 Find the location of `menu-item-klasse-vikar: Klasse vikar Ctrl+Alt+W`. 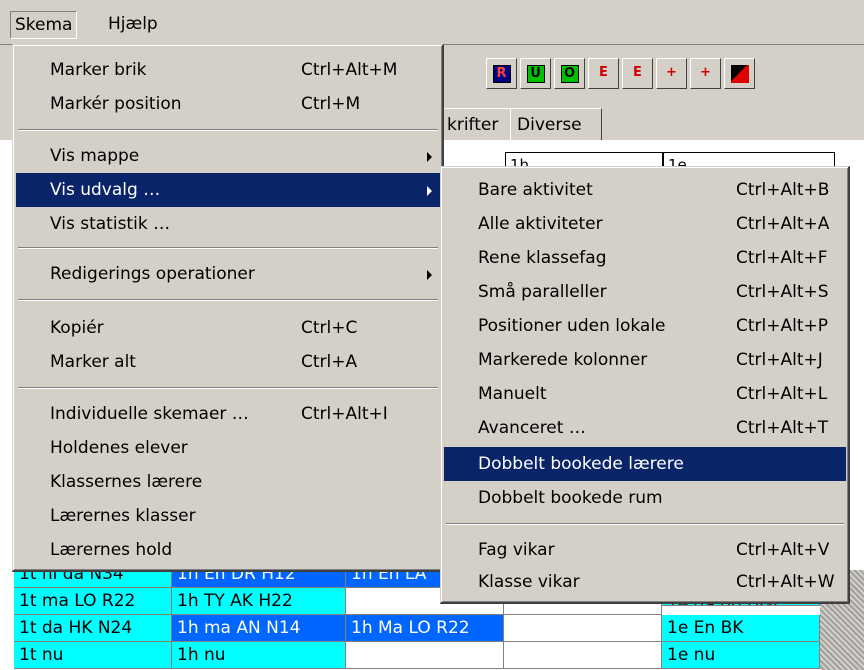

menu-item-klasse-vikar: Klasse vikar Ctrl+Alt+W is located at coordinates (645, 582).